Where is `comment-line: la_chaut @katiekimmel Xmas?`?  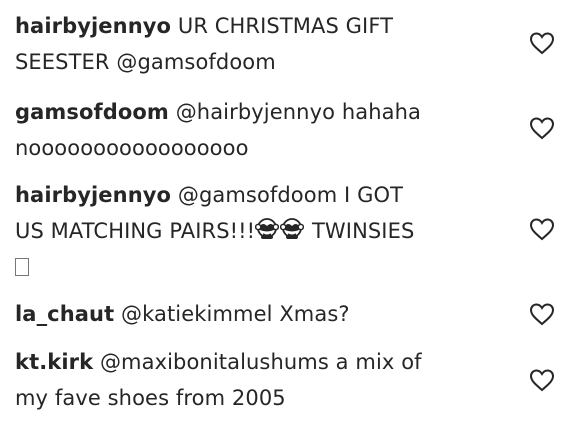
comment-line: la_chaut @katiekimmel Xmas? is located at coordinates (265, 314).